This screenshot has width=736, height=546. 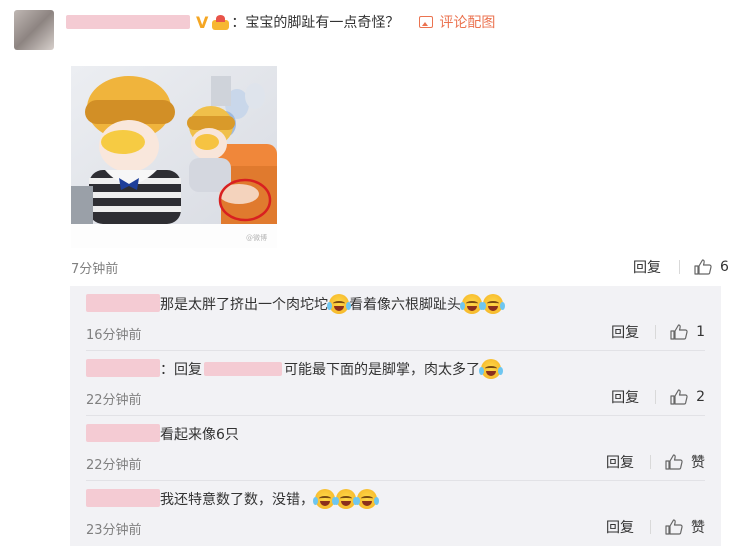 I want to click on photo-image, so click(x=174, y=145).